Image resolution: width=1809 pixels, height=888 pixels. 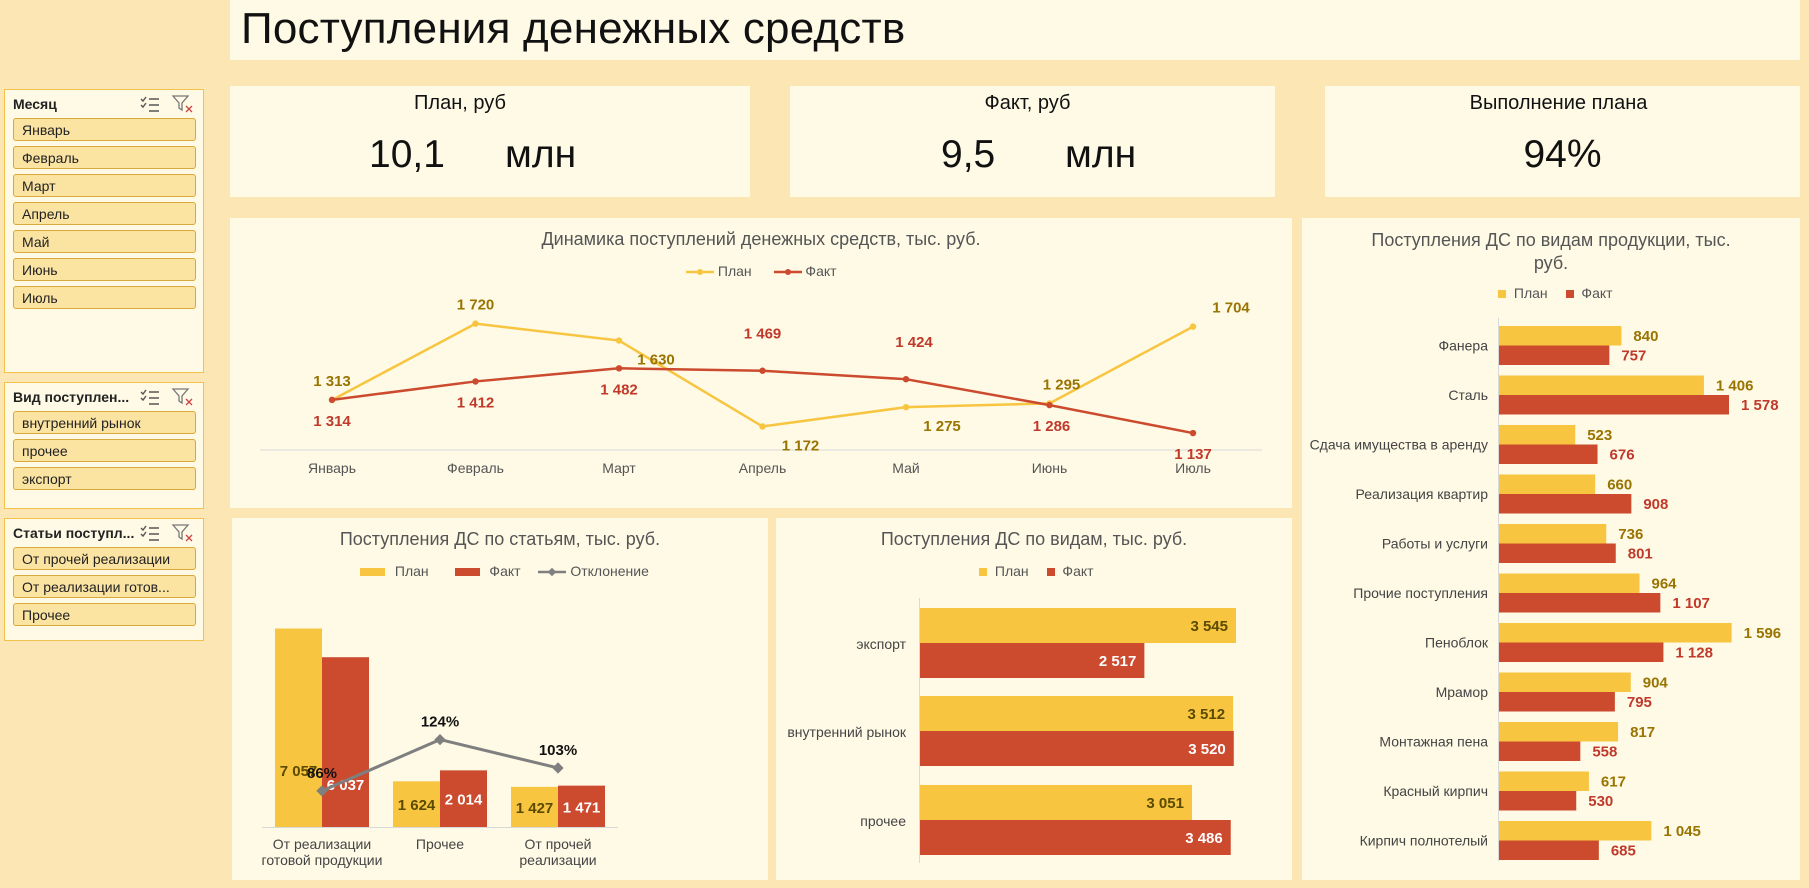 I want to click on slicer-title: Месяц, so click(x=35, y=104).